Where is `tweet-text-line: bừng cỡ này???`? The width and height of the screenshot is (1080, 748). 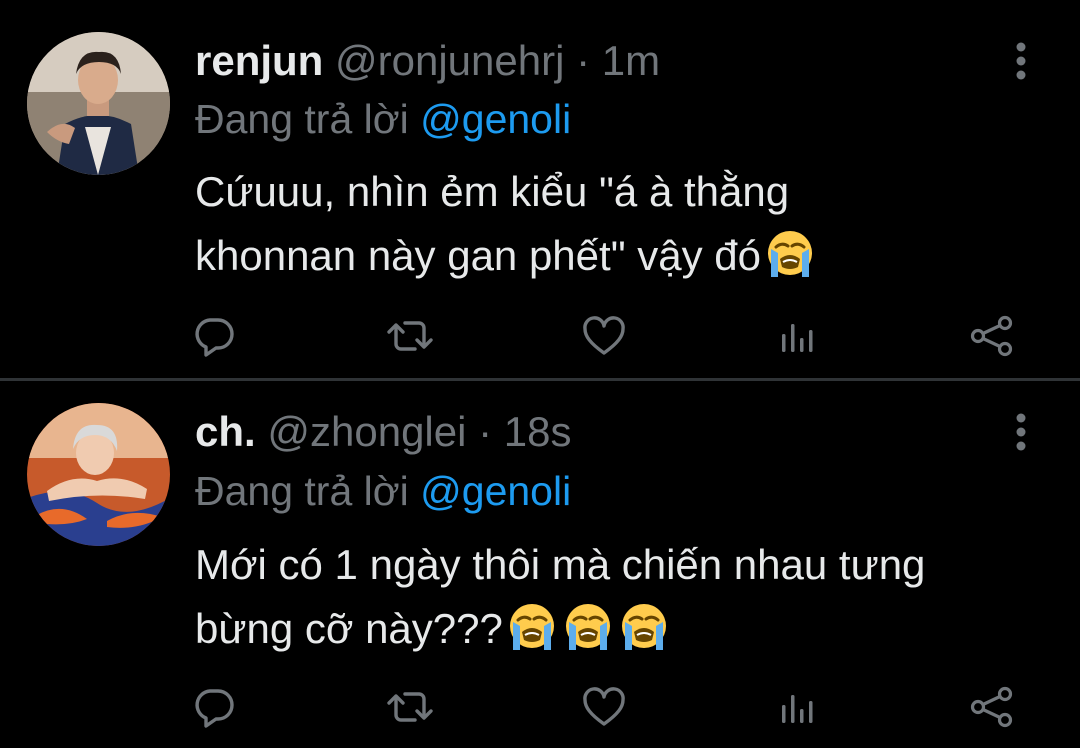
tweet-text-line: bừng cỡ này??? is located at coordinates (625, 629).